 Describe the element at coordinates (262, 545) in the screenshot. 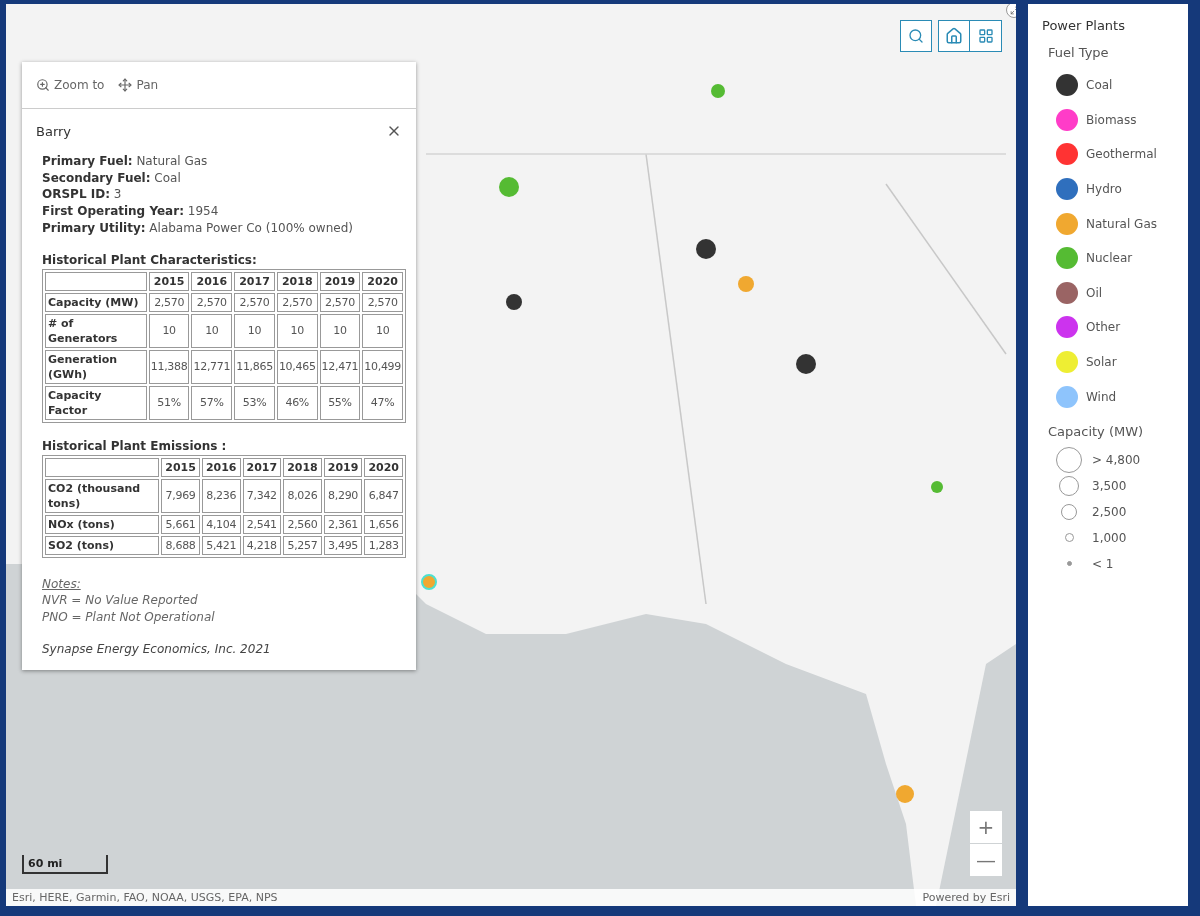

I see `table-cell: 4,218` at that location.